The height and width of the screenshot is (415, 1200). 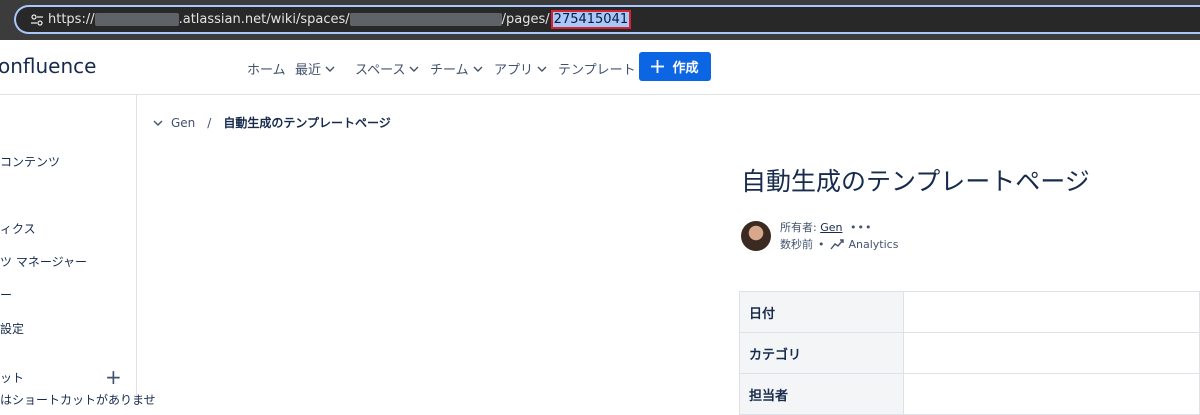 I want to click on site-settings-icon, so click(x=37, y=20).